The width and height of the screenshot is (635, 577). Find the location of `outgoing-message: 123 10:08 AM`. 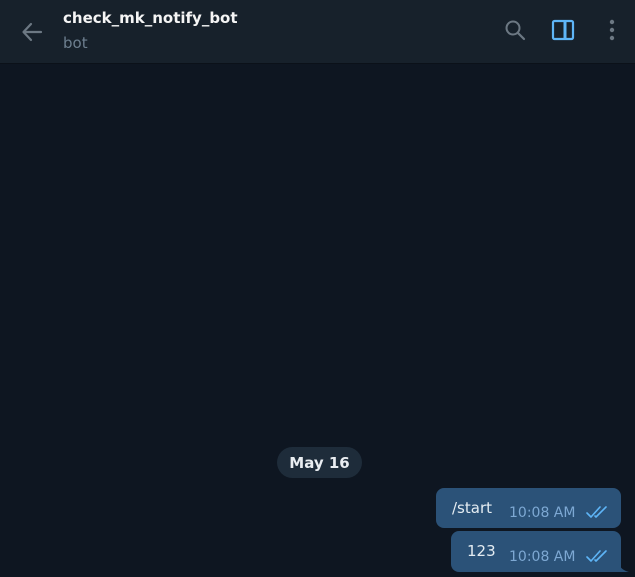

outgoing-message: 123 10:08 AM is located at coordinates (536, 551).